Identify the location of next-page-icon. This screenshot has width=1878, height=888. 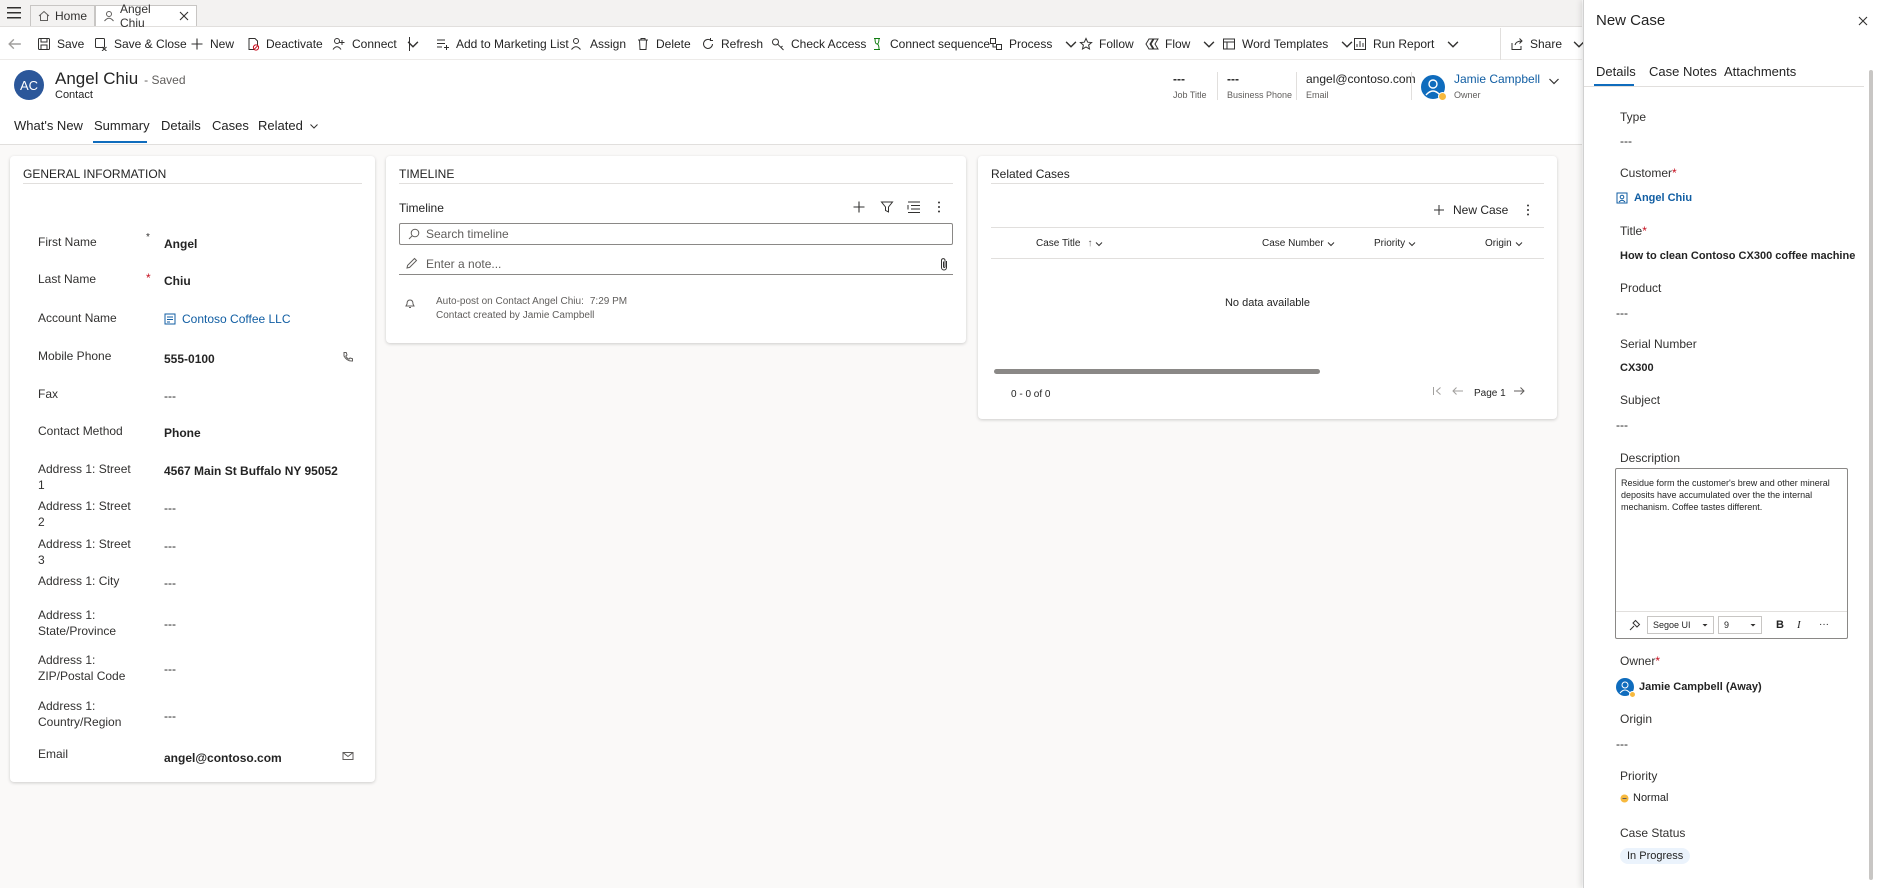
(1519, 391).